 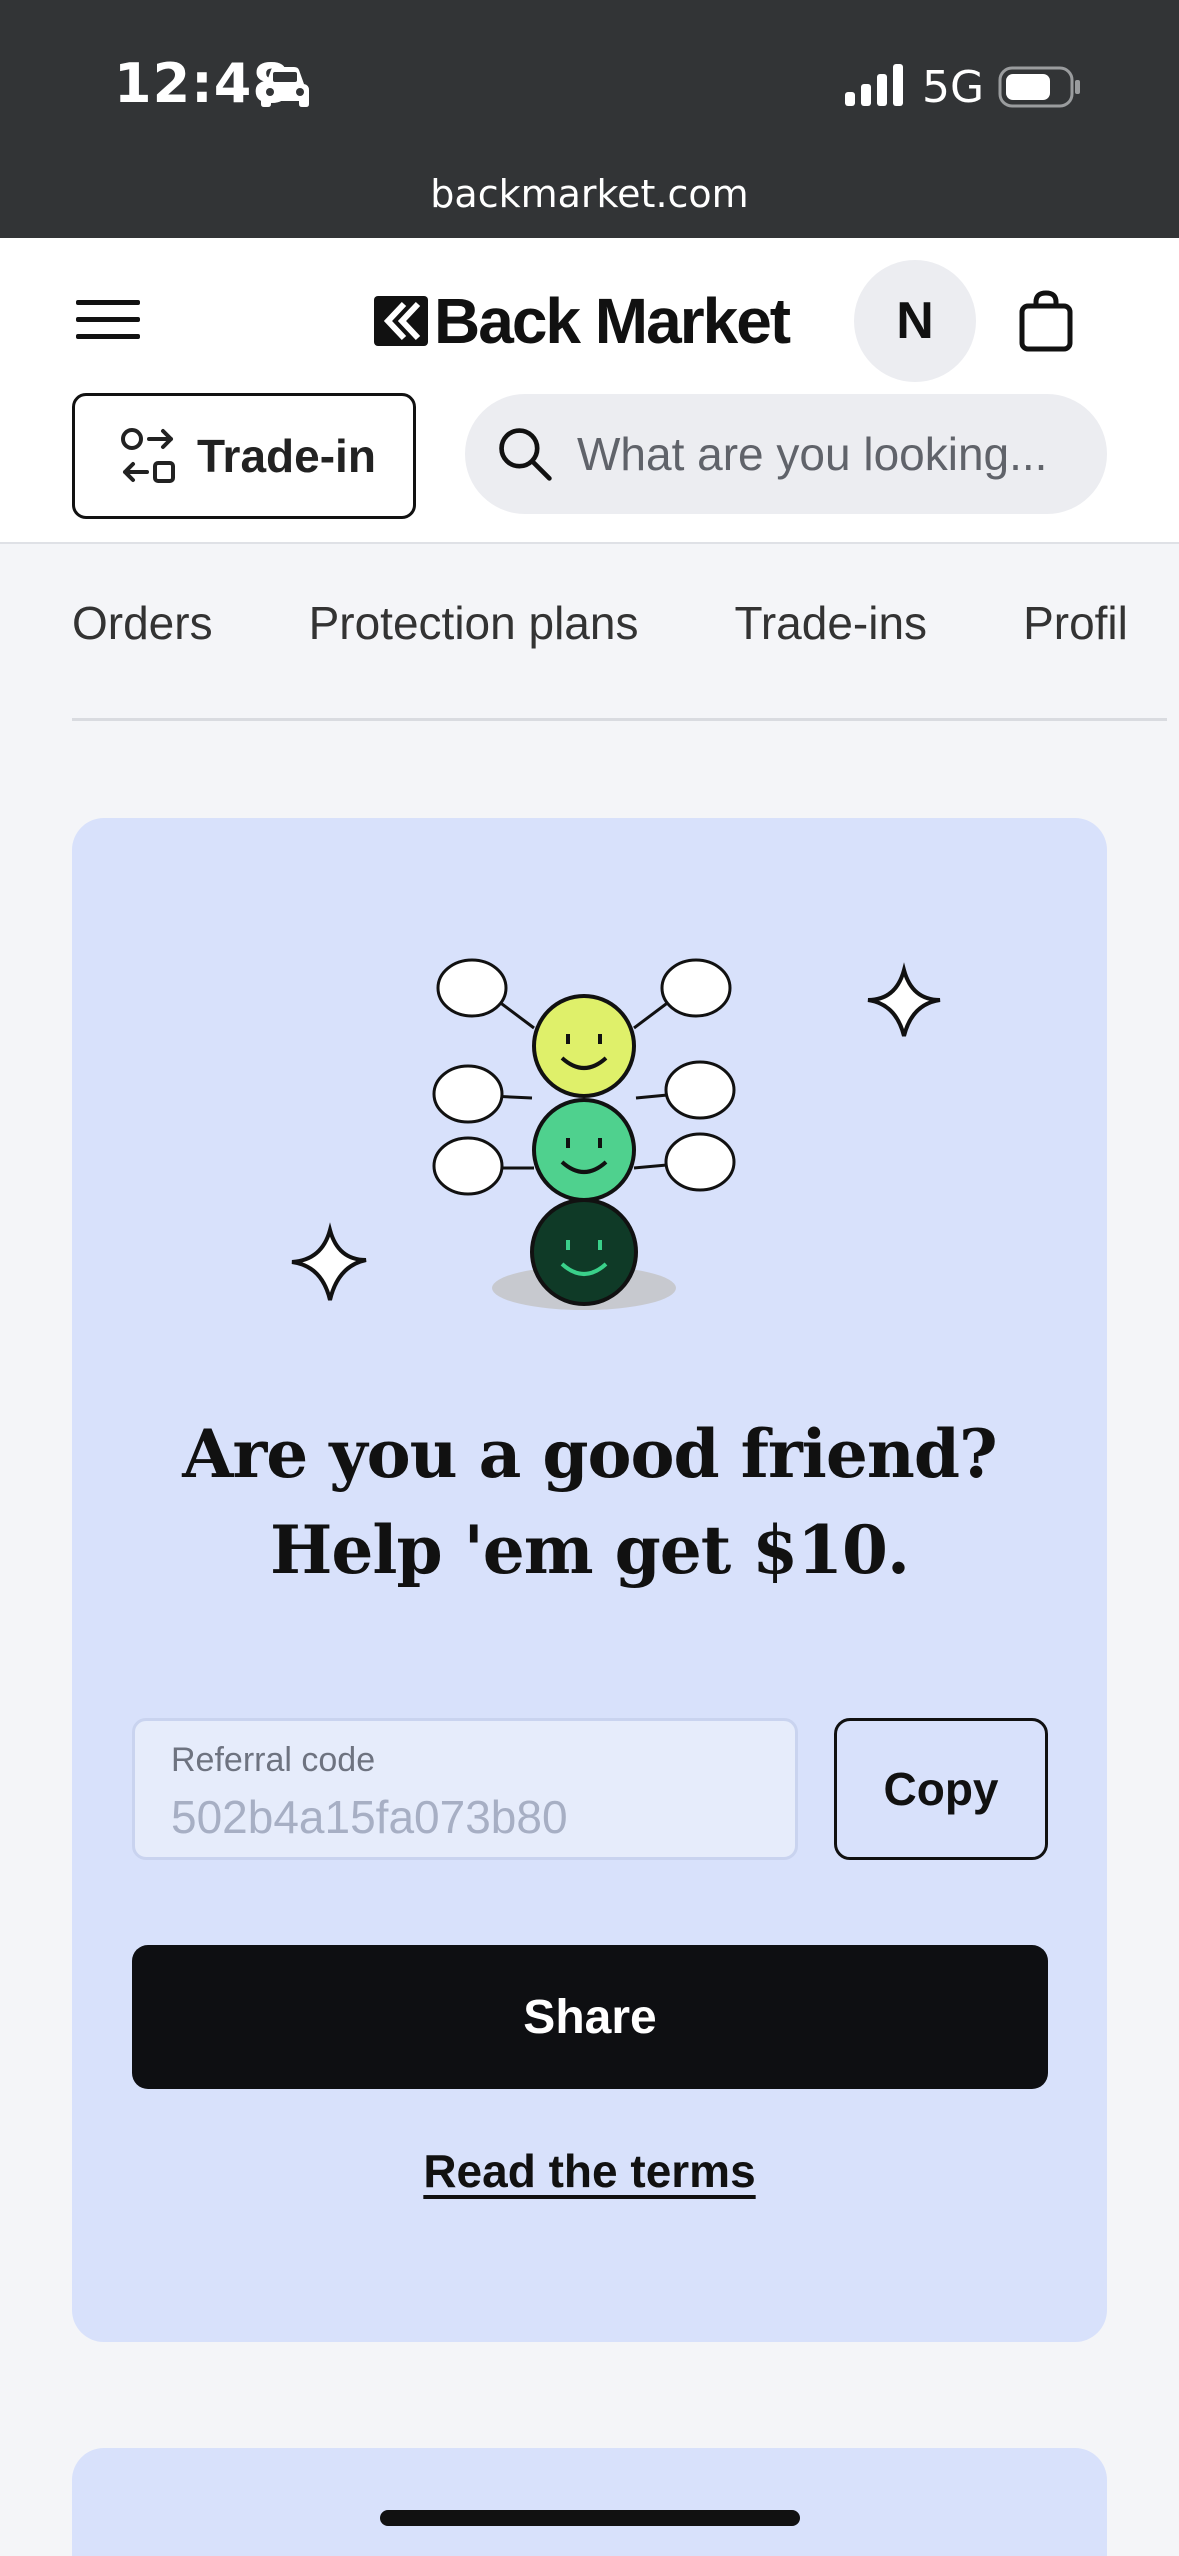 What do you see at coordinates (589, 2171) in the screenshot?
I see `read-terms-link: Read the terms` at bounding box center [589, 2171].